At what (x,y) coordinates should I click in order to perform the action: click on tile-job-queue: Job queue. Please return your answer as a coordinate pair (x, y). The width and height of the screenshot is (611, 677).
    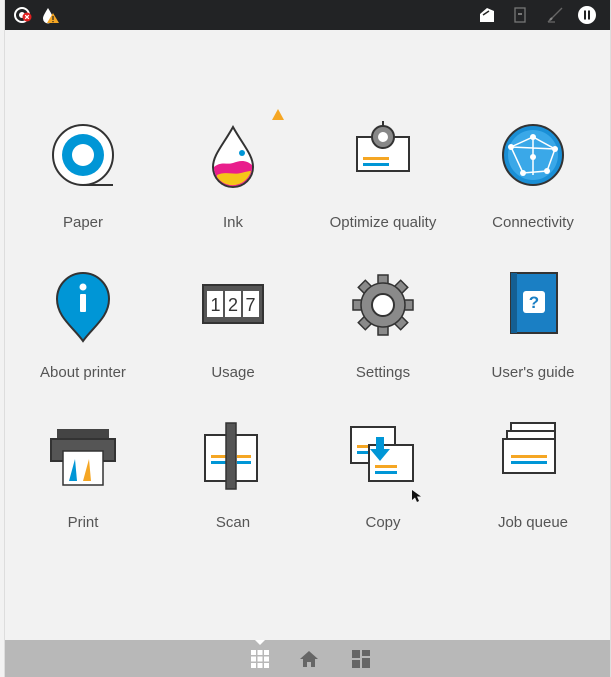
    Looking at the image, I should click on (533, 490).